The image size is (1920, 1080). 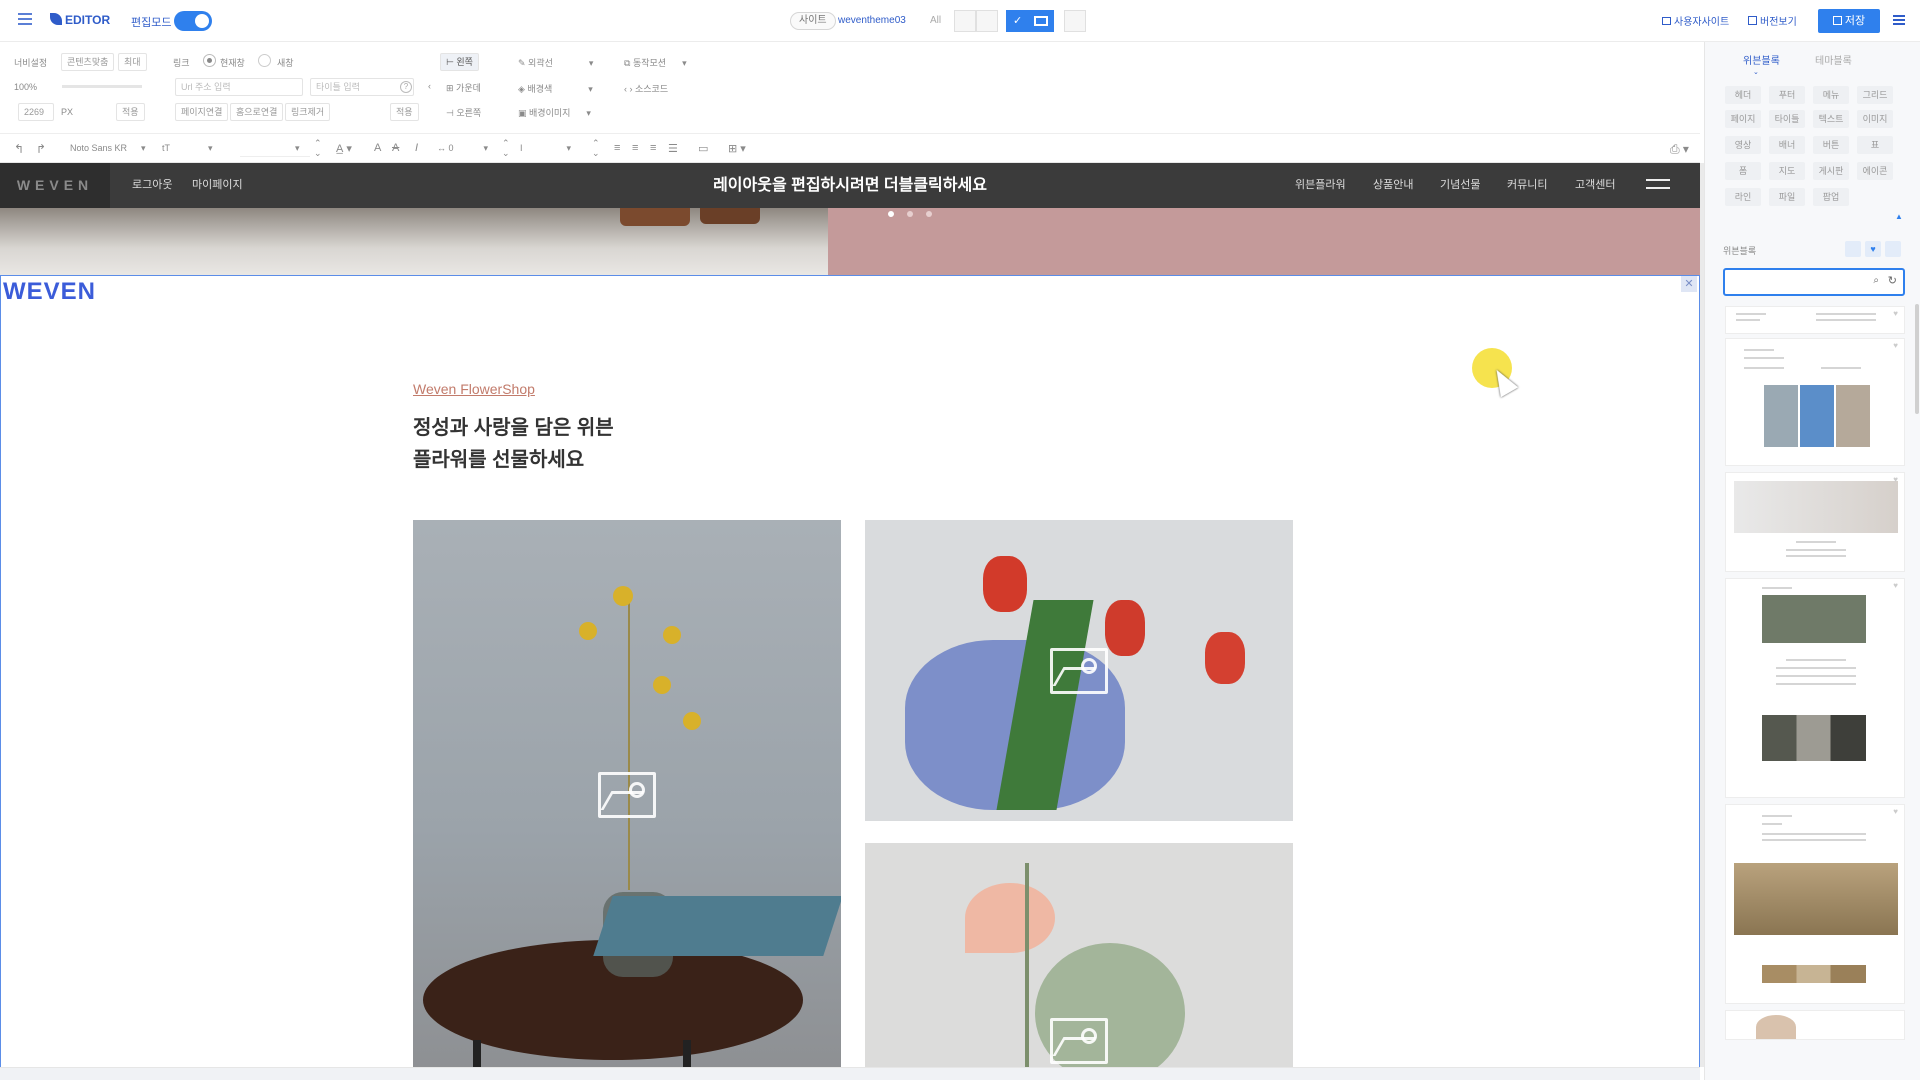 I want to click on align-left-text-icon: ≡, so click(x=617, y=148).